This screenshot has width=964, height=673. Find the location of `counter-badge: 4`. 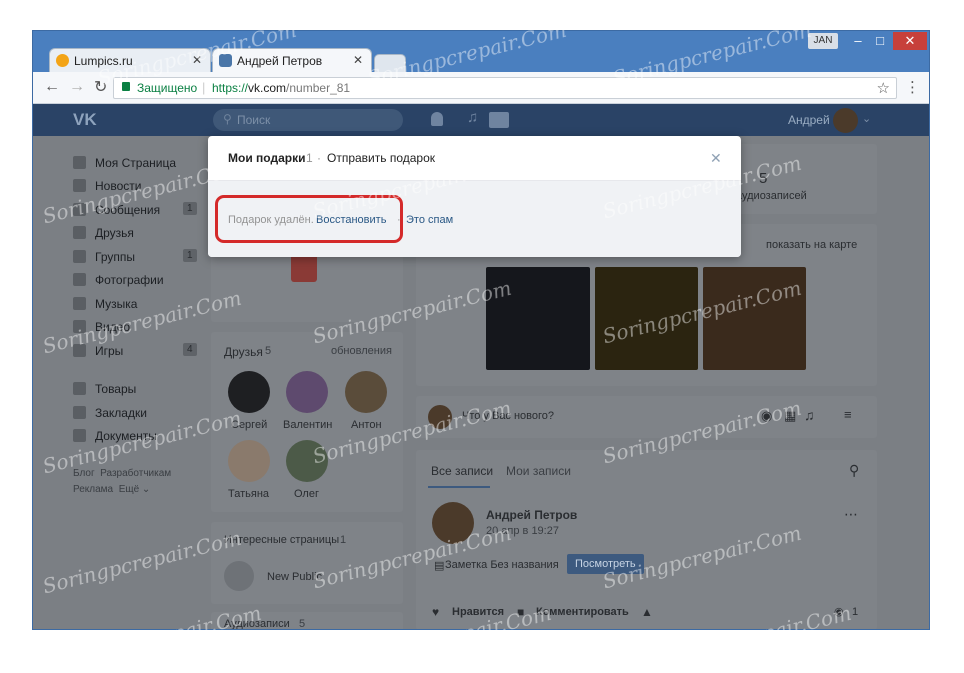

counter-badge: 4 is located at coordinates (190, 349).